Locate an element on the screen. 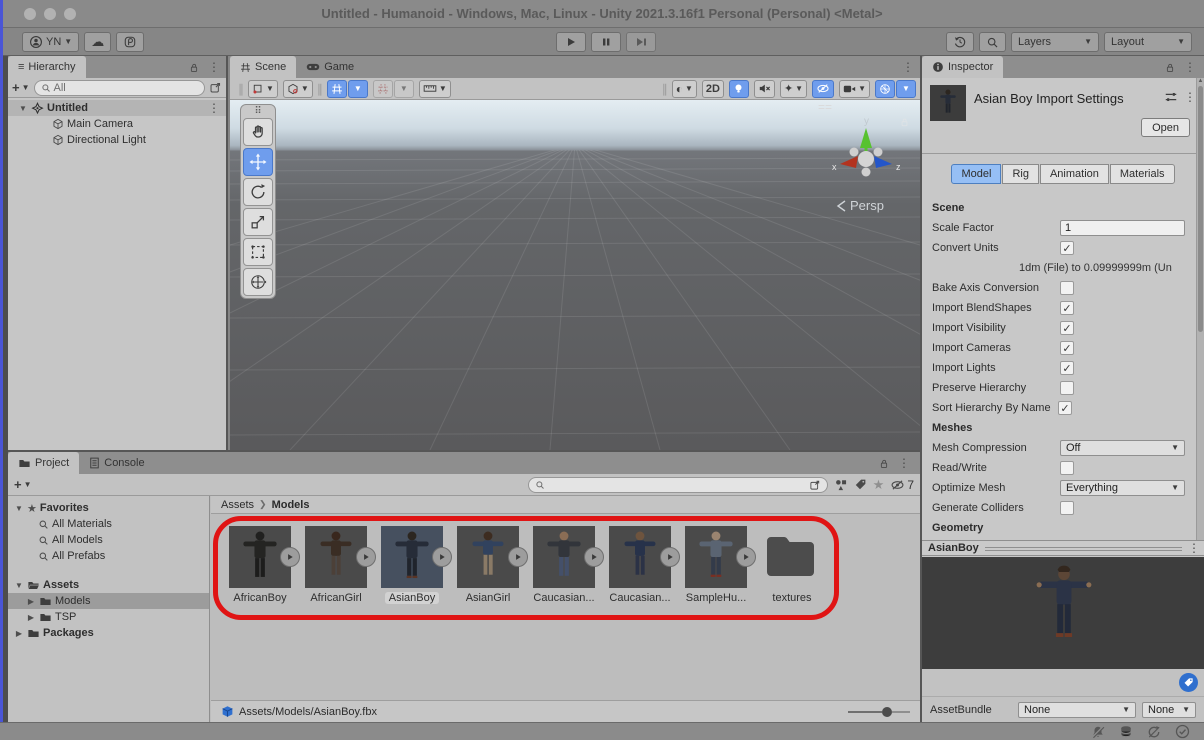 The height and width of the screenshot is (740, 1204). tree-packages: ▶ Packages is located at coordinates (108, 633).